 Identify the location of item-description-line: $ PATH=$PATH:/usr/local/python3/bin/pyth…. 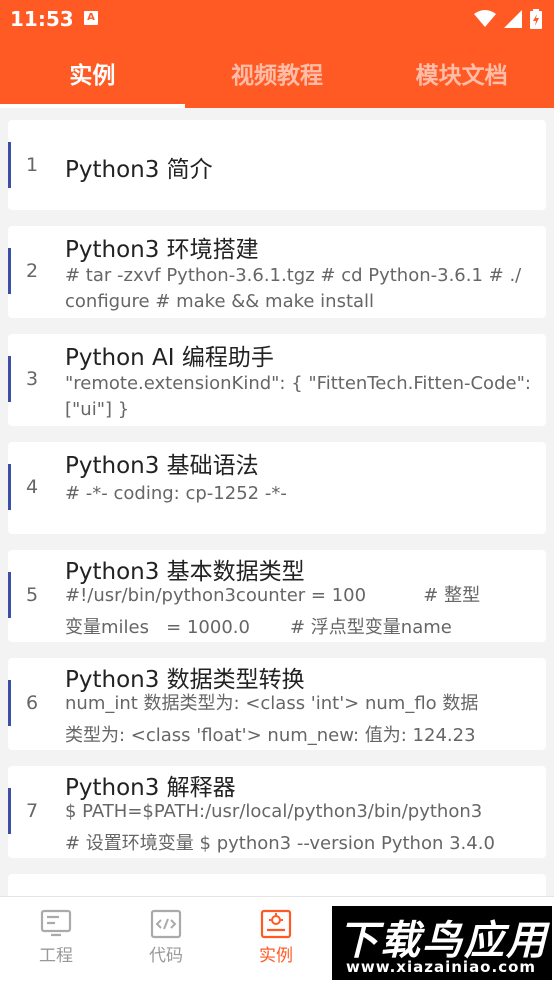
(274, 811).